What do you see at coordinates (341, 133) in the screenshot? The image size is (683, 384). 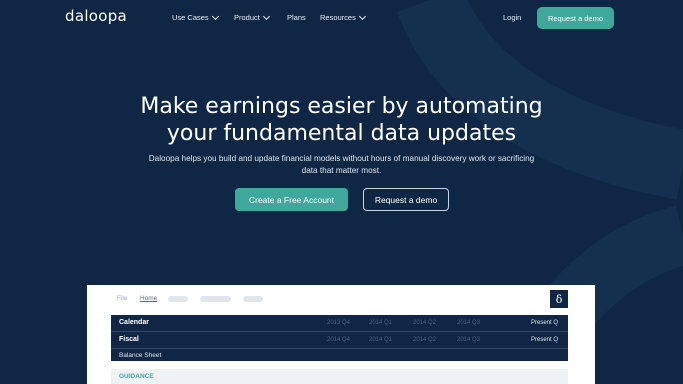 I see `hero-title-line-2: your fundamental data updates` at bounding box center [341, 133].